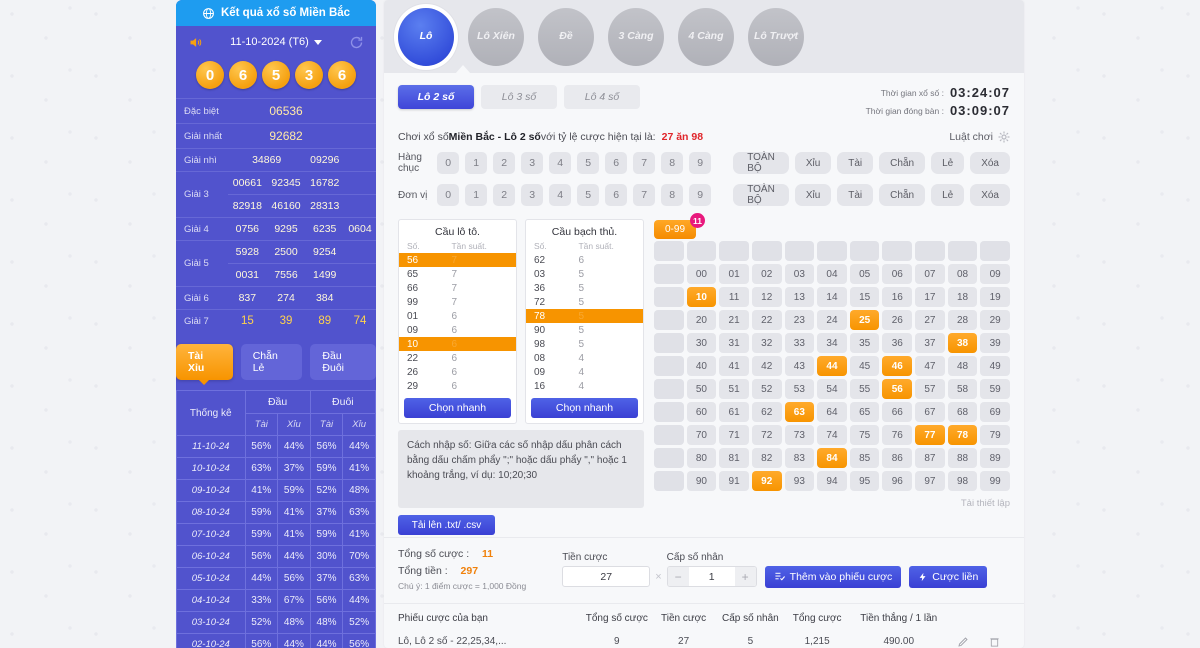 This screenshot has height=648, width=1200. What do you see at coordinates (766, 481) in the screenshot?
I see `grid-cell-92: 92` at bounding box center [766, 481].